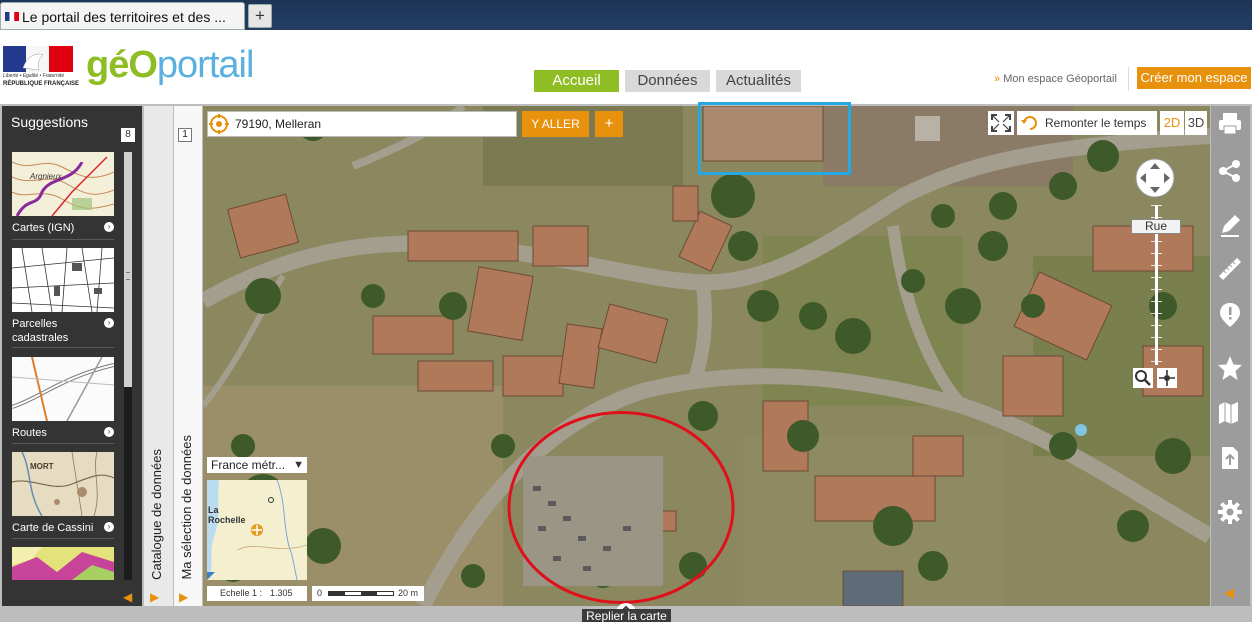 The width and height of the screenshot is (1252, 623). Describe the element at coordinates (42, 466) in the screenshot. I see `thumb-place-label: MORT` at that location.